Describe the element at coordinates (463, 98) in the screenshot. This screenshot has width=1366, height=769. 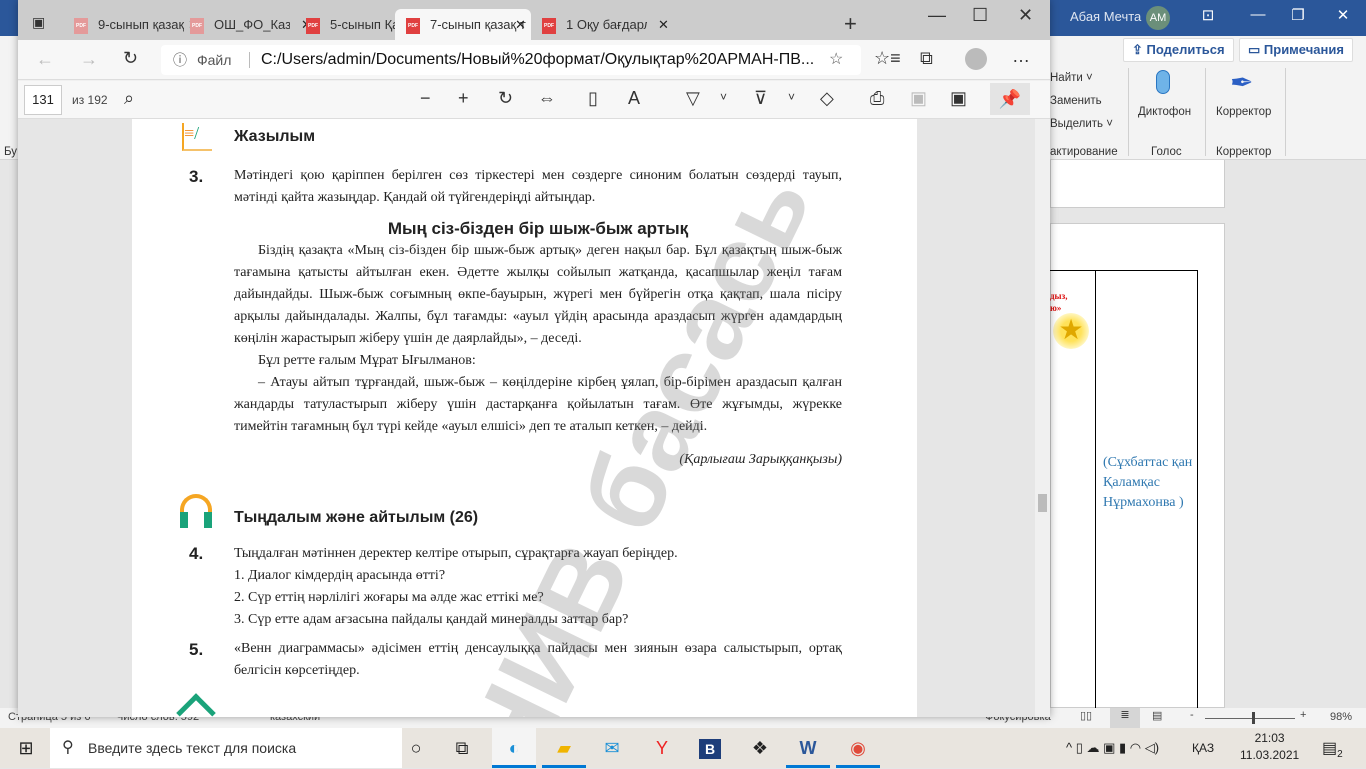
I see `zoom-in-icon: +` at that location.